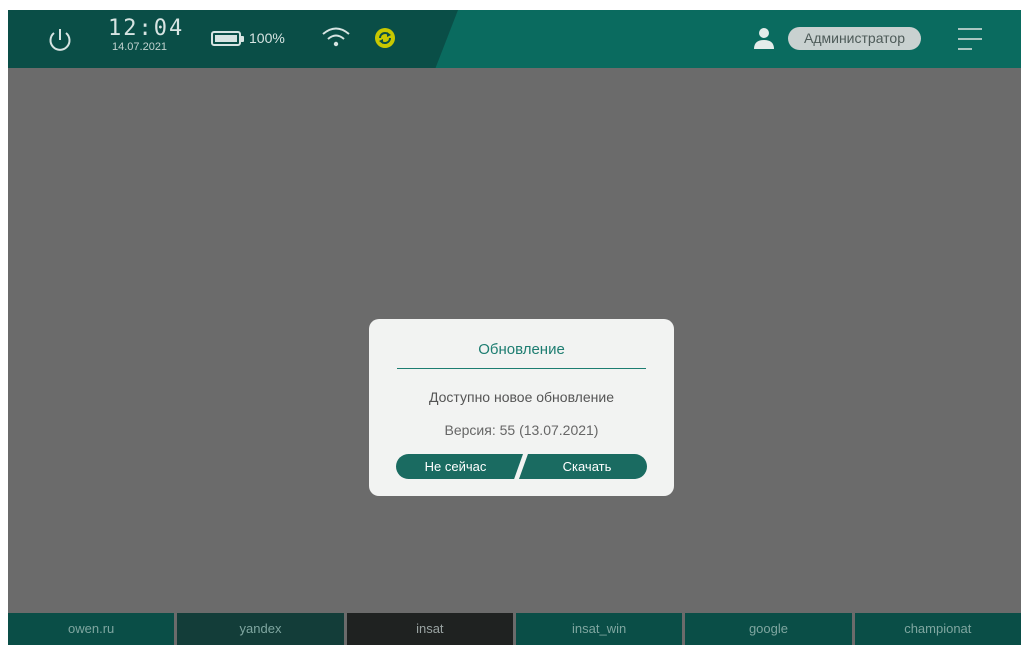  What do you see at coordinates (521, 397) in the screenshot?
I see `dialog-message: Доступно новое обновление` at bounding box center [521, 397].